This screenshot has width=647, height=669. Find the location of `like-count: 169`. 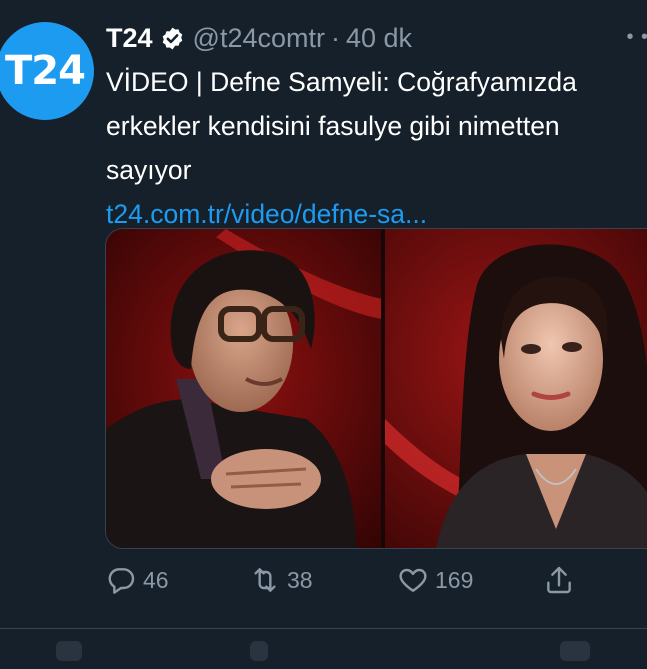

like-count: 169 is located at coordinates (454, 579).